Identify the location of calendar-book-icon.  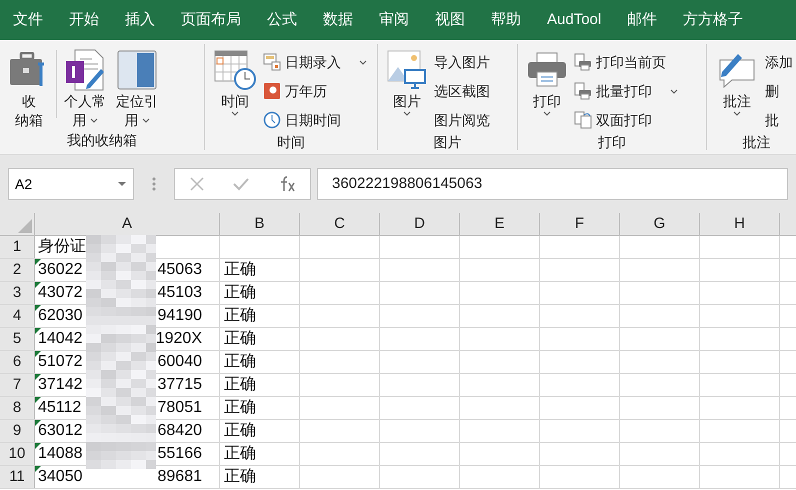
(272, 91).